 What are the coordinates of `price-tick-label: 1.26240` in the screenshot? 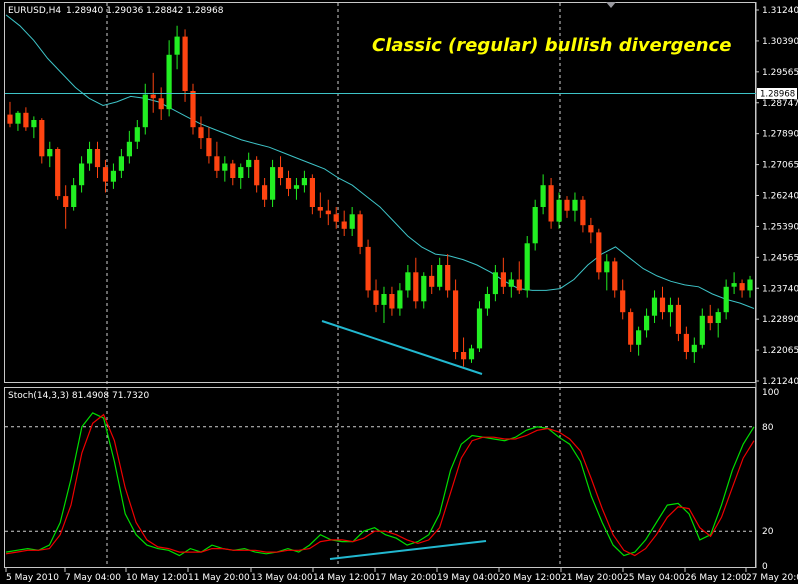 It's located at (780, 197).